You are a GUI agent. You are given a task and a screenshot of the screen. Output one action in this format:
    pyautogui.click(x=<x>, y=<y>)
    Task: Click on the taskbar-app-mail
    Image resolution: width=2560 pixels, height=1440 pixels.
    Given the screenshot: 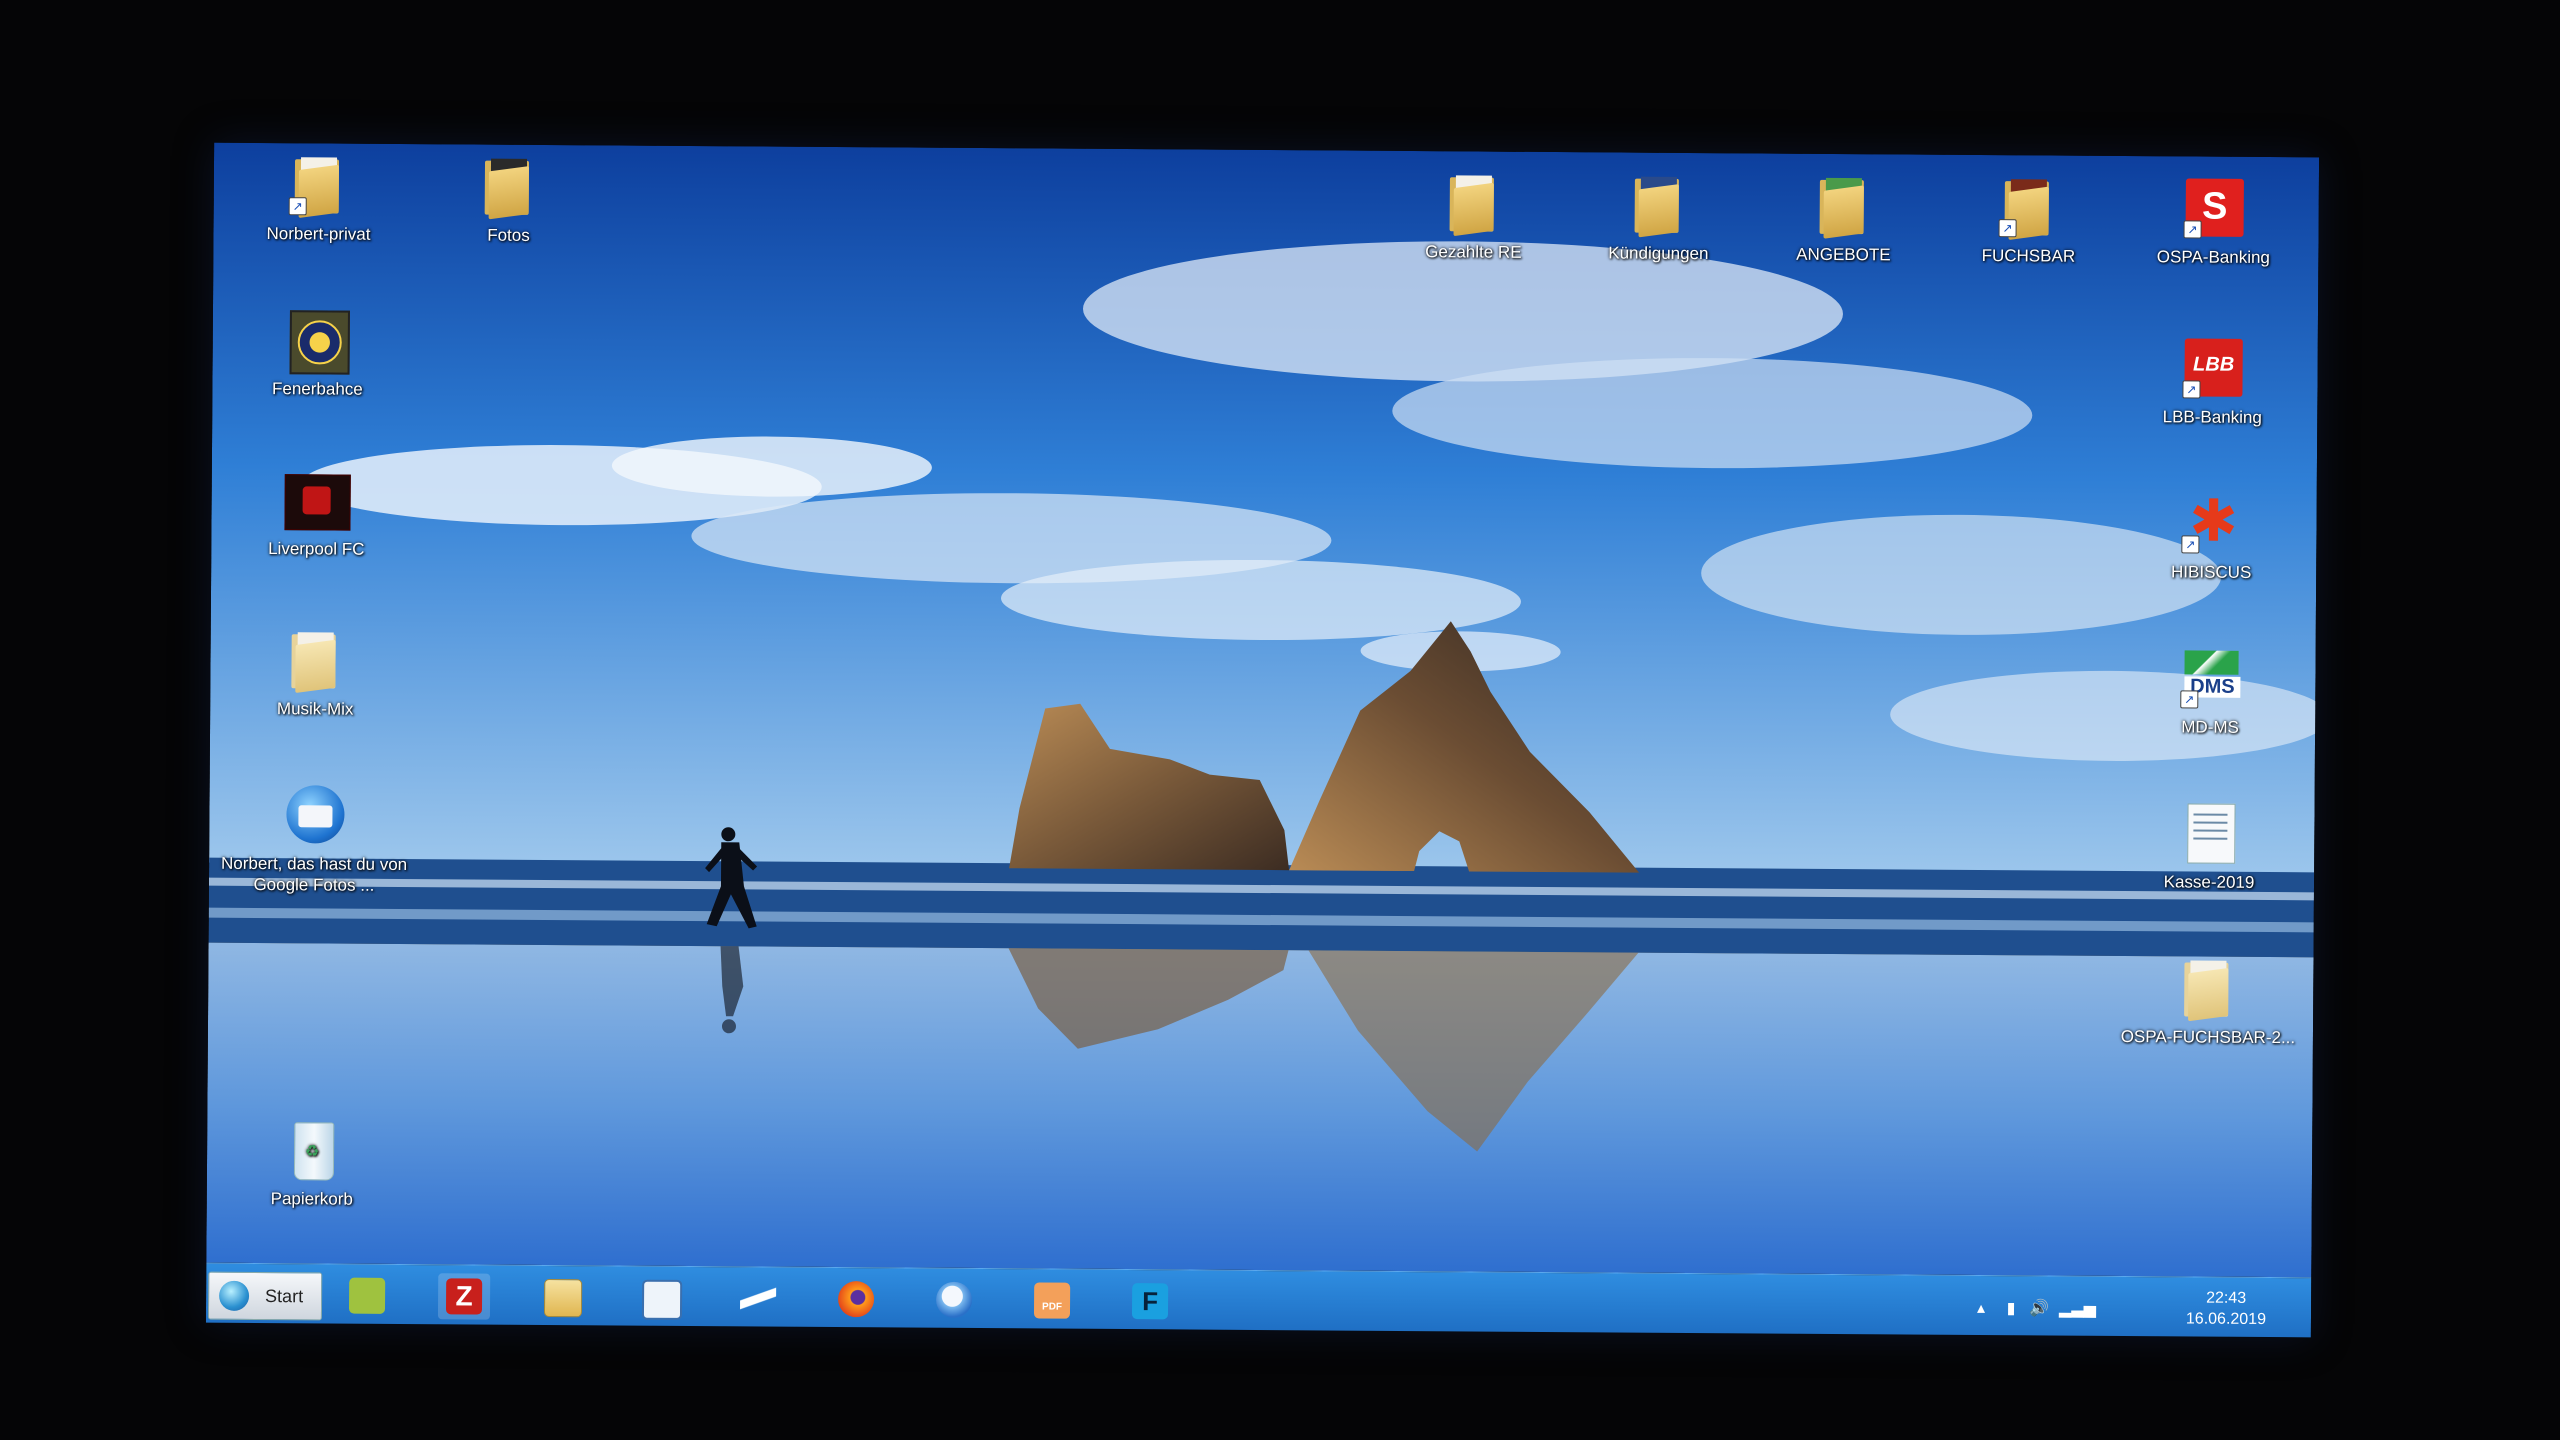 What is the action you would take?
    pyautogui.click(x=954, y=1300)
    